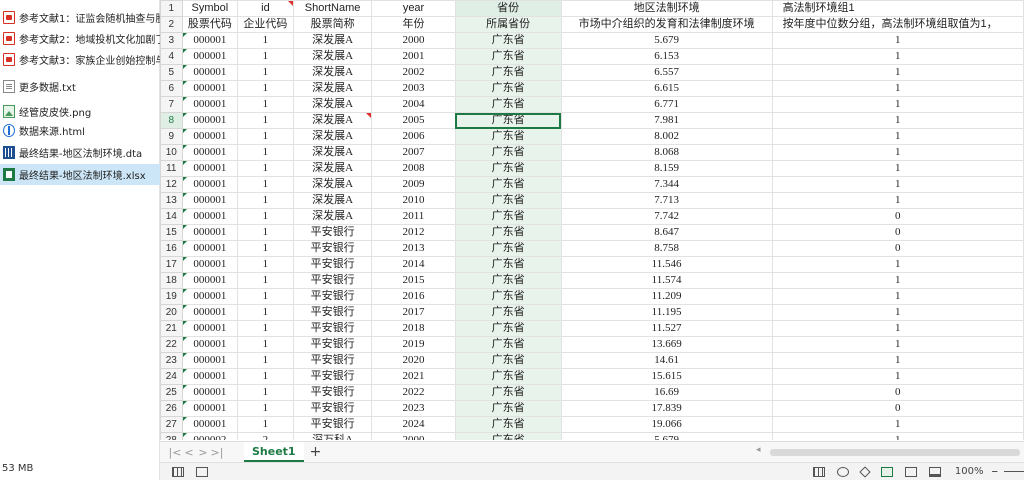  What do you see at coordinates (171, 436) in the screenshot?
I see `row-header: 28` at bounding box center [171, 436].